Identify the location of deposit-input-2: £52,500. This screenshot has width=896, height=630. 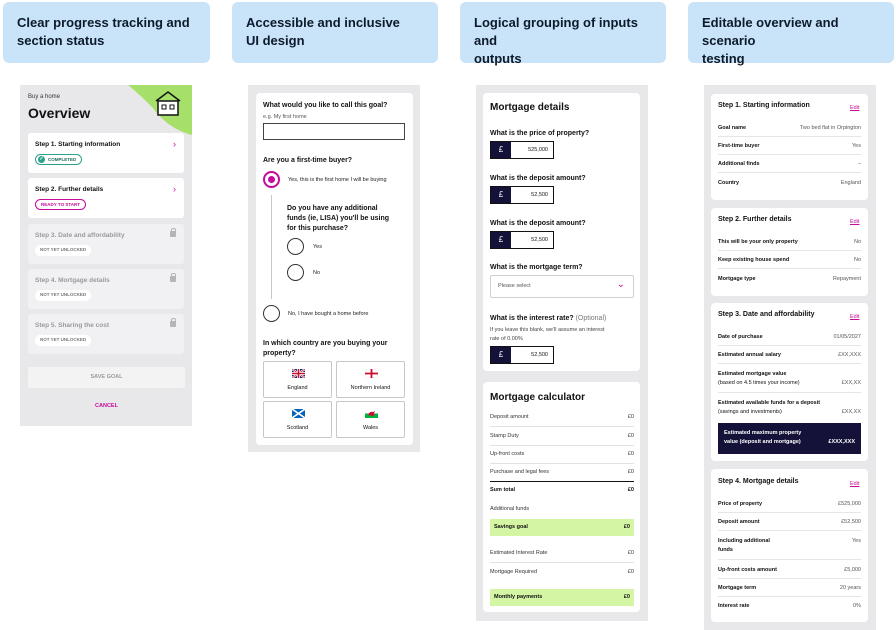
(522, 240).